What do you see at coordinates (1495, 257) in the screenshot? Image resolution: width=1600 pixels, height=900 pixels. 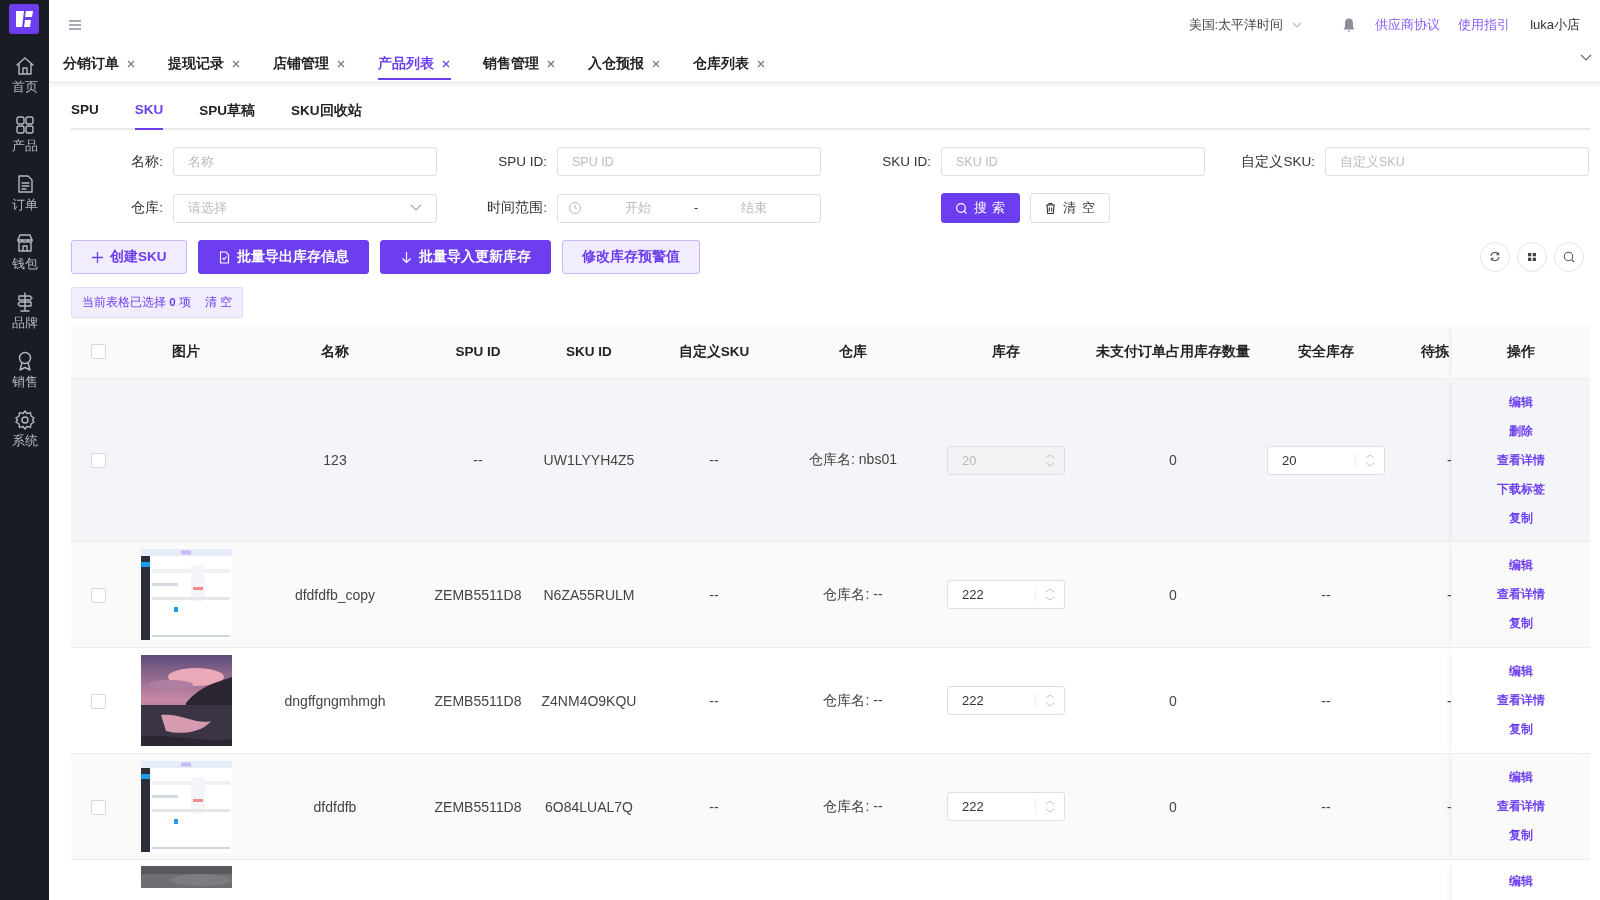 I see `refresh-button` at bounding box center [1495, 257].